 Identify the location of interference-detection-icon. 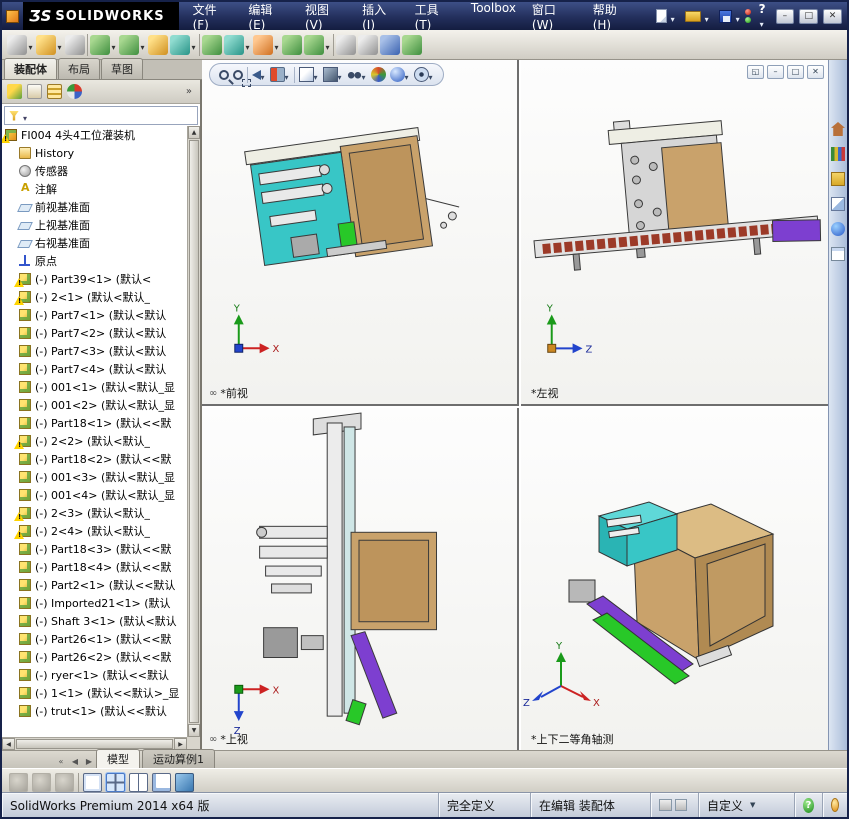
(368, 44).